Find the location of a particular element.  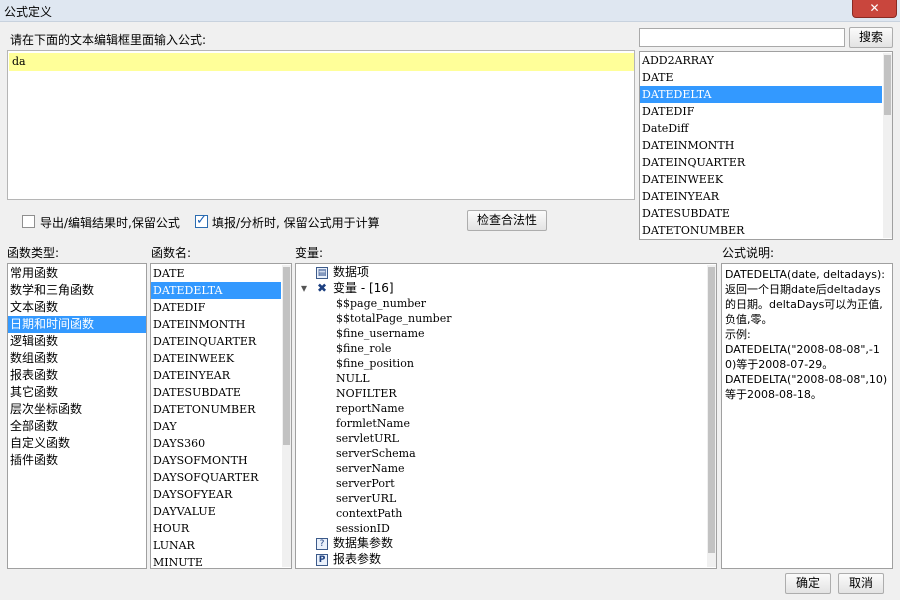

function-type-item: 报表函数 is located at coordinates (77, 375).